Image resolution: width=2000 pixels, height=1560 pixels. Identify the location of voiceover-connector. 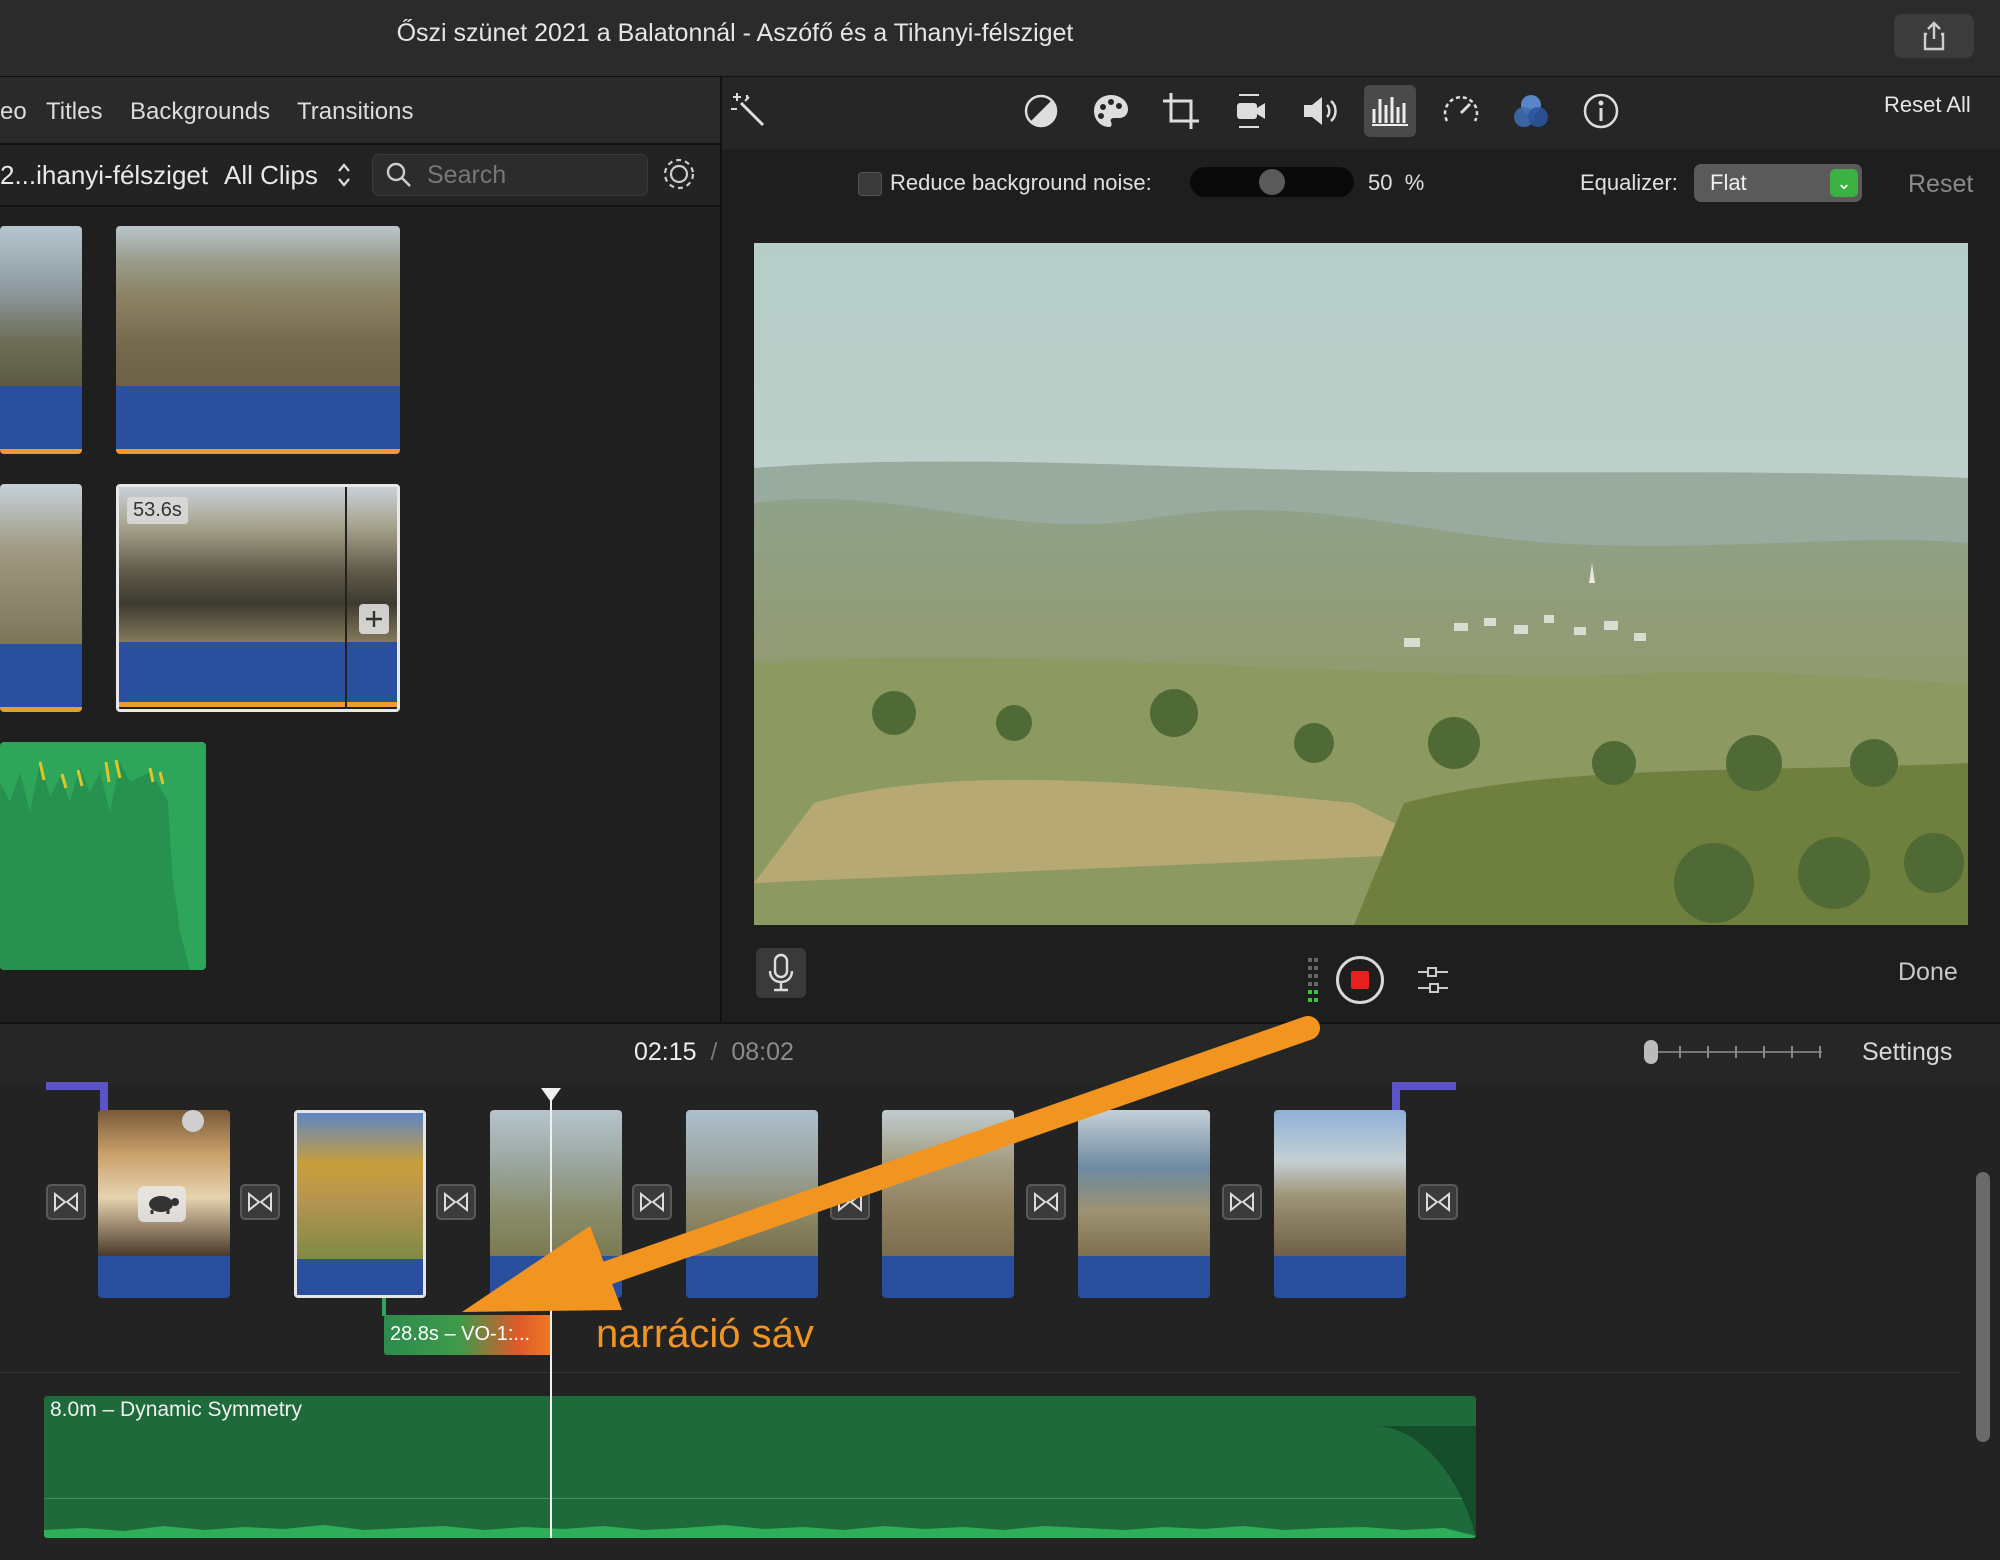
(384, 1307).